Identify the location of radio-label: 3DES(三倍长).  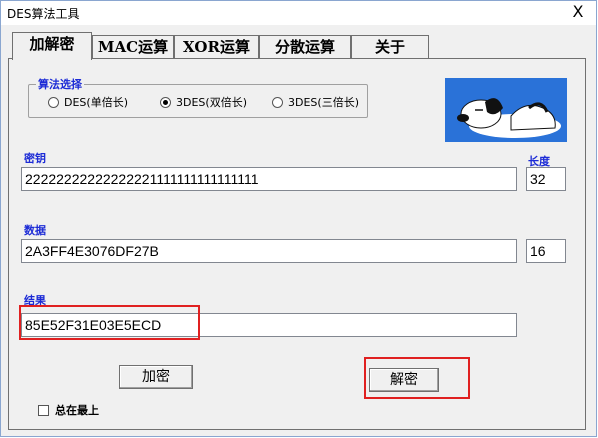
(323, 102).